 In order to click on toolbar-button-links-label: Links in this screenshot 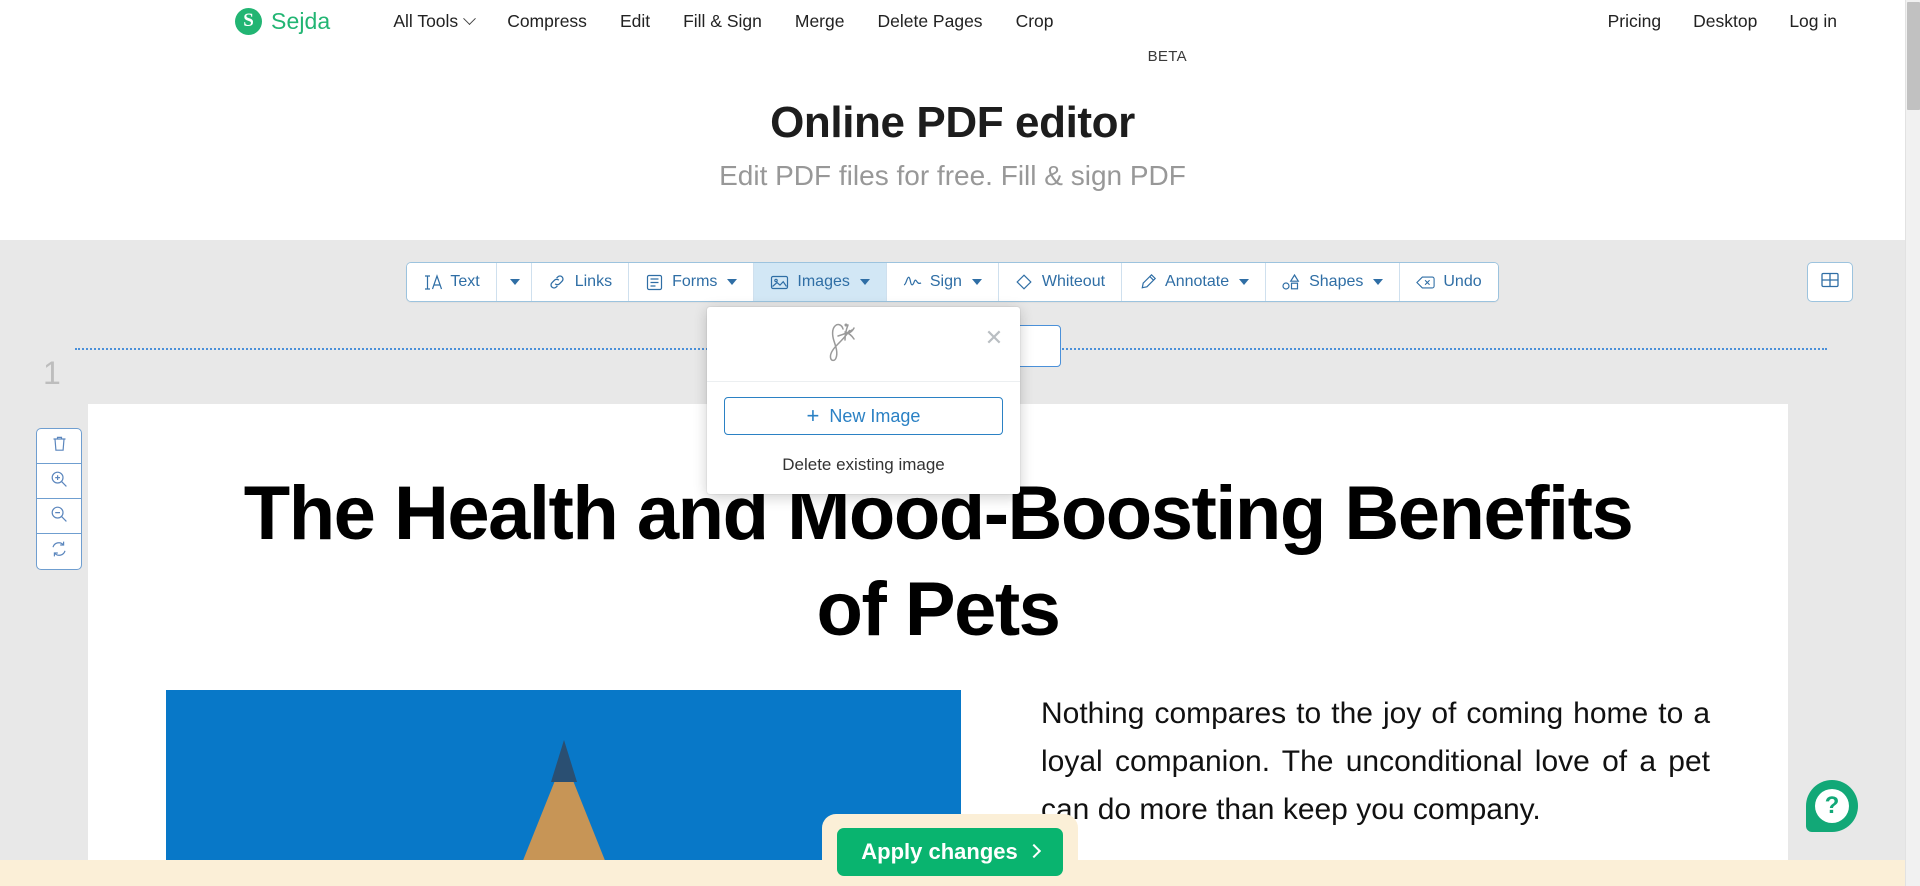, I will do `click(593, 281)`.